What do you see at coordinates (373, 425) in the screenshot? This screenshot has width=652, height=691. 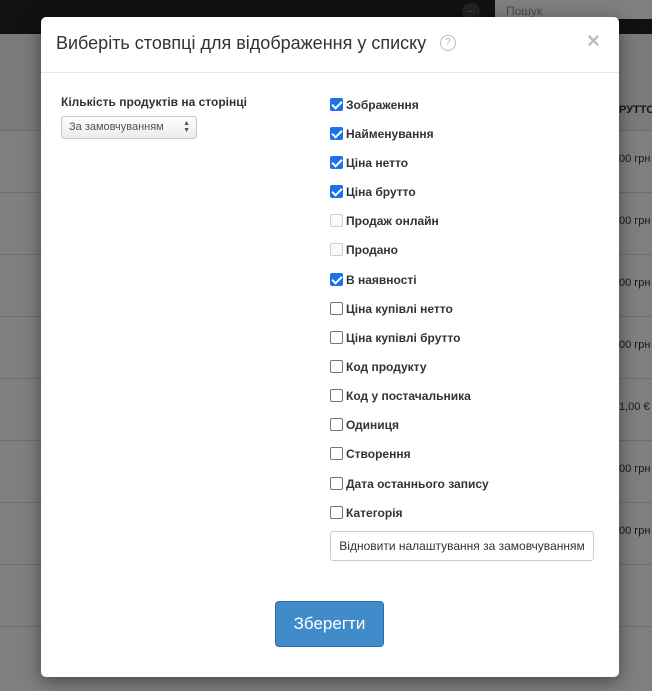 I see `column-option-label: Одиниця` at bounding box center [373, 425].